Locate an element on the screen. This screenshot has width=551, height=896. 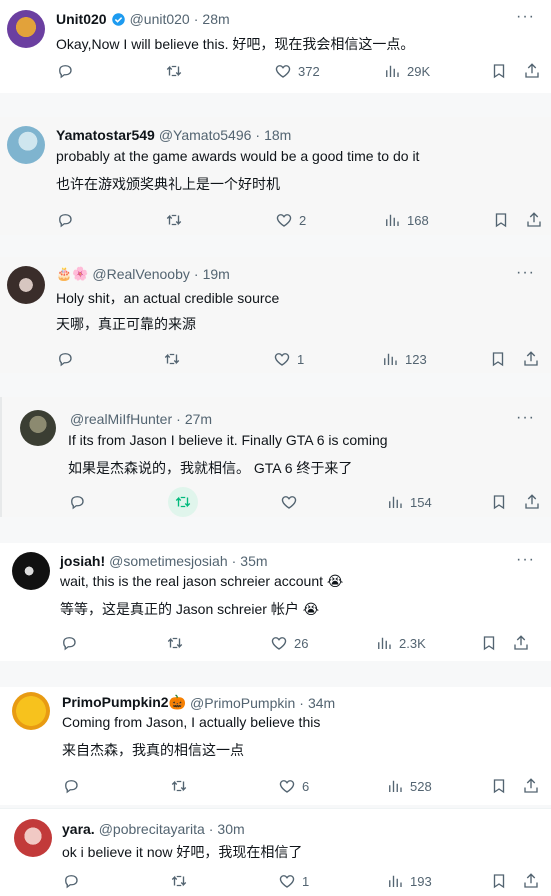
author-name: Unit020 is located at coordinates (81, 19).